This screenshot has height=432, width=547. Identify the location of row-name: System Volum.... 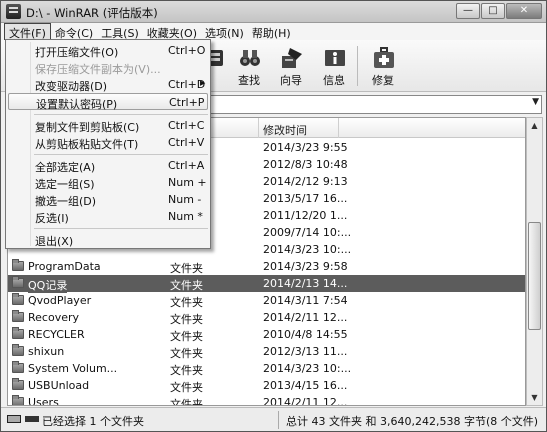
(73, 368).